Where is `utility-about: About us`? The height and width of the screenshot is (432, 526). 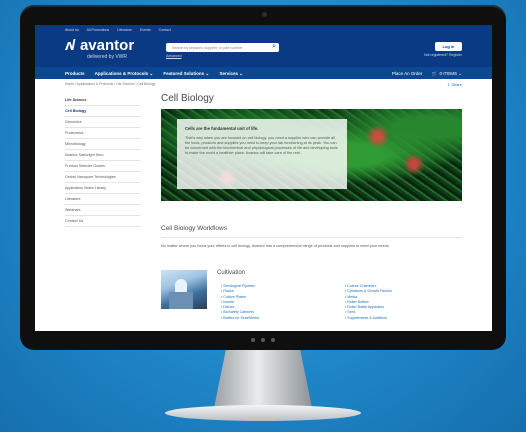
utility-about: About us is located at coordinates (72, 30).